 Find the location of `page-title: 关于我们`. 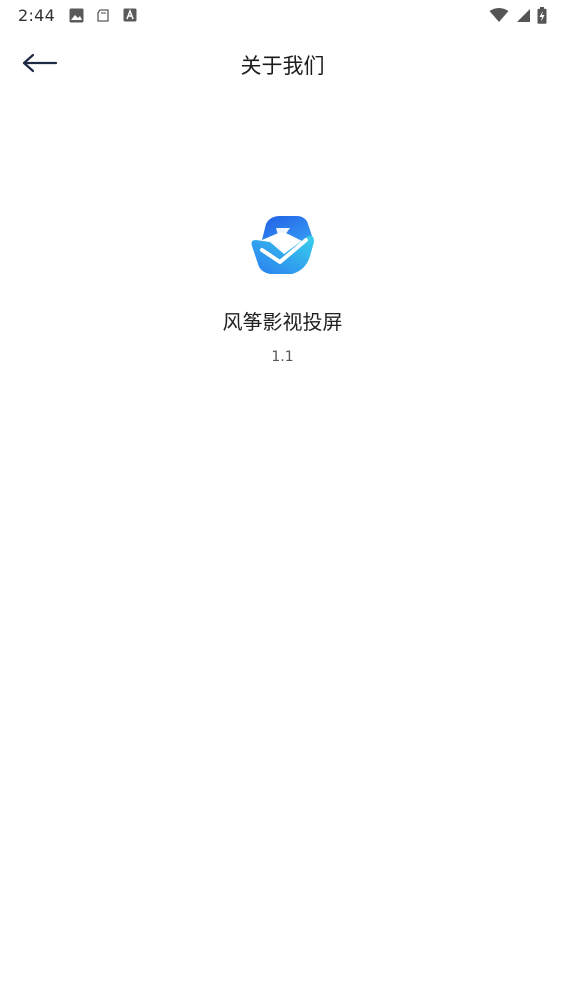

page-title: 关于我们 is located at coordinates (282, 66).